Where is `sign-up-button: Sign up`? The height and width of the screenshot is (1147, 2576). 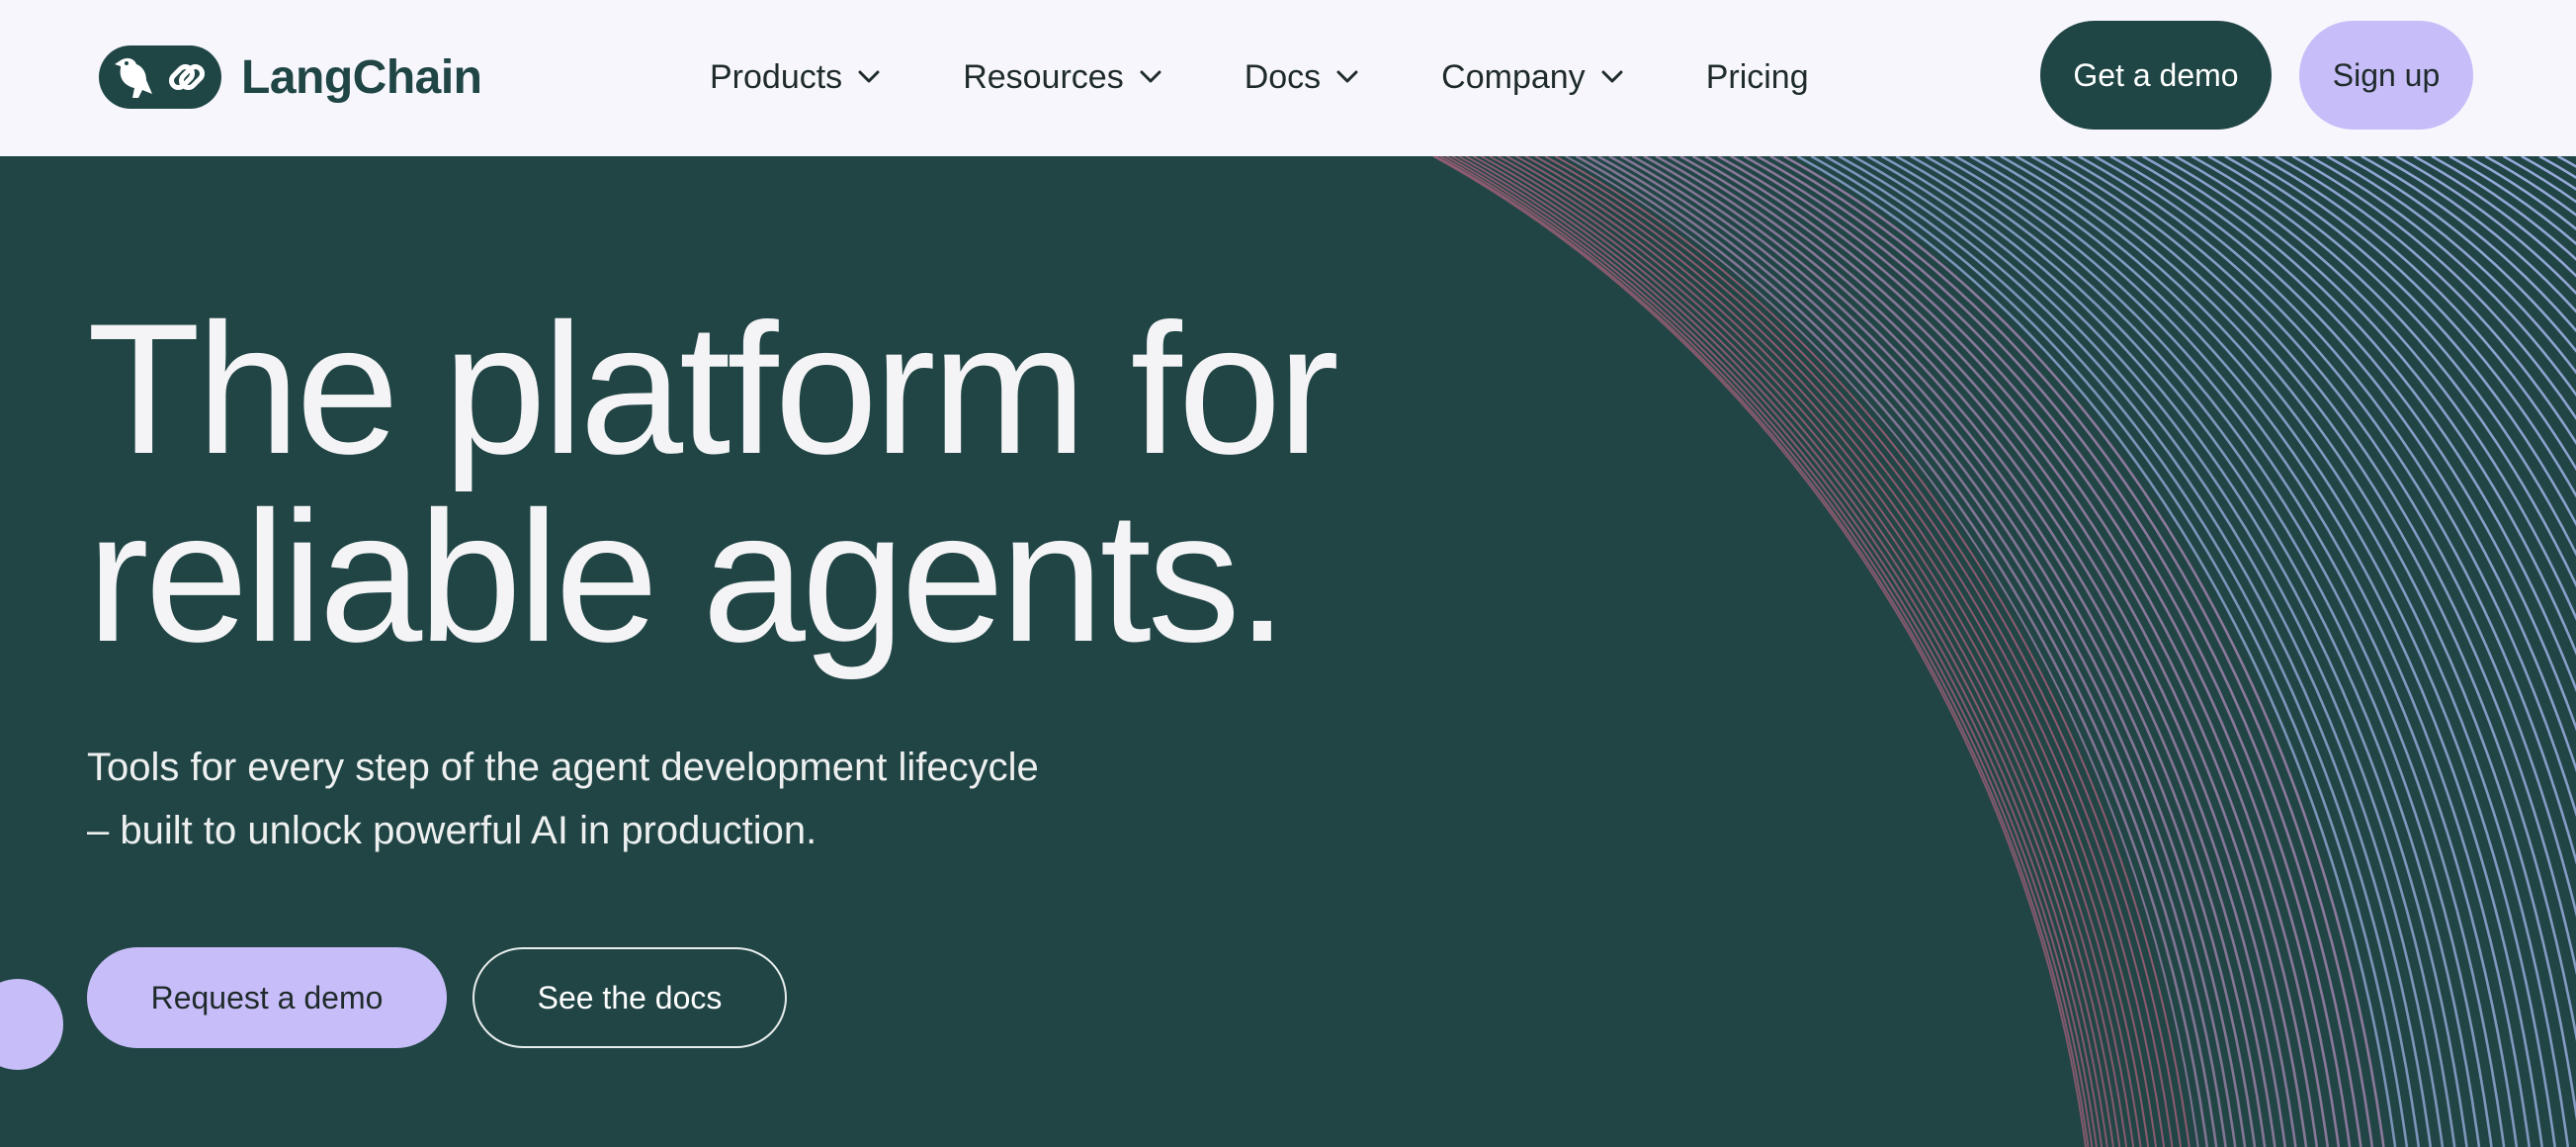 sign-up-button: Sign up is located at coordinates (2386, 76).